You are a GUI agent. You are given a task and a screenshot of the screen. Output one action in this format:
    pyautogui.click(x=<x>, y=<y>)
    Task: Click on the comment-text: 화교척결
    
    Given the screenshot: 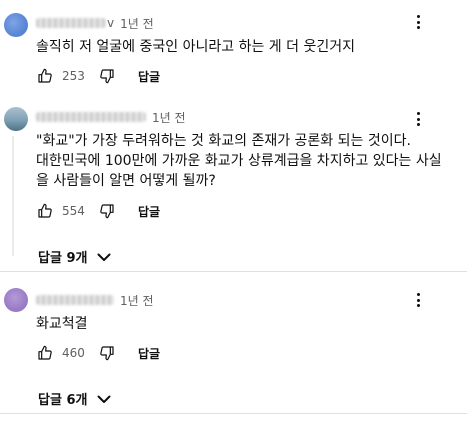 What is the action you would take?
    pyautogui.click(x=62, y=324)
    